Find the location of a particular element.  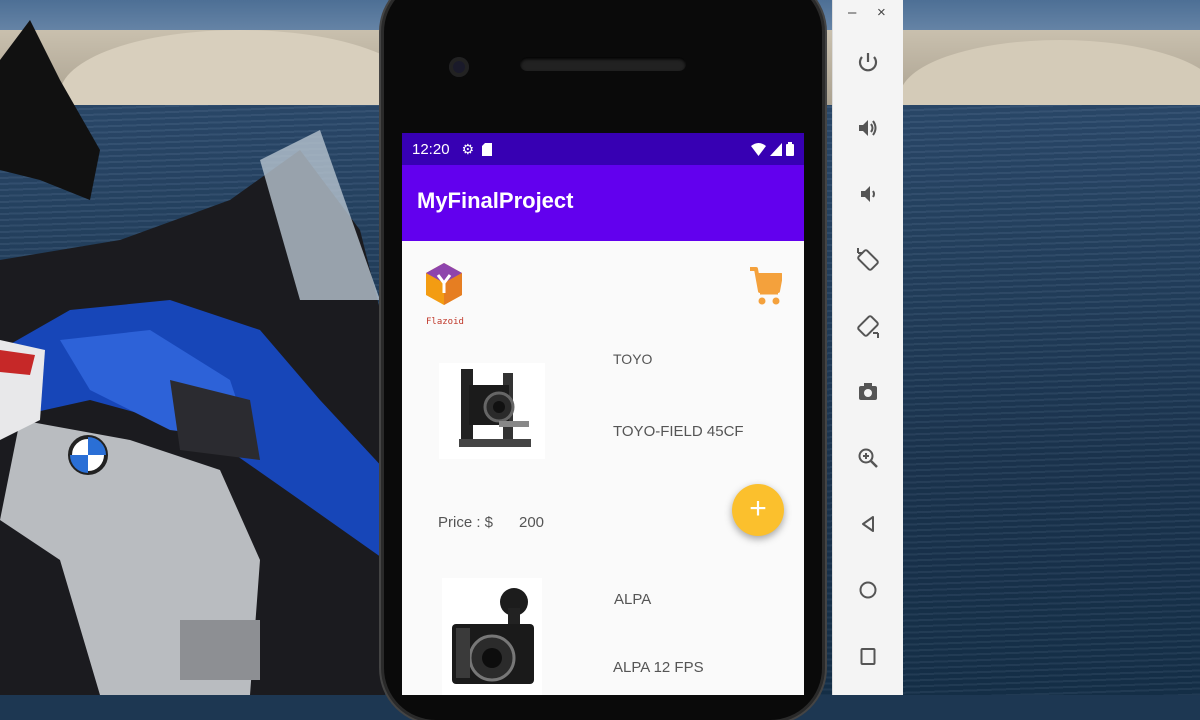

signal-icon is located at coordinates (776, 149).